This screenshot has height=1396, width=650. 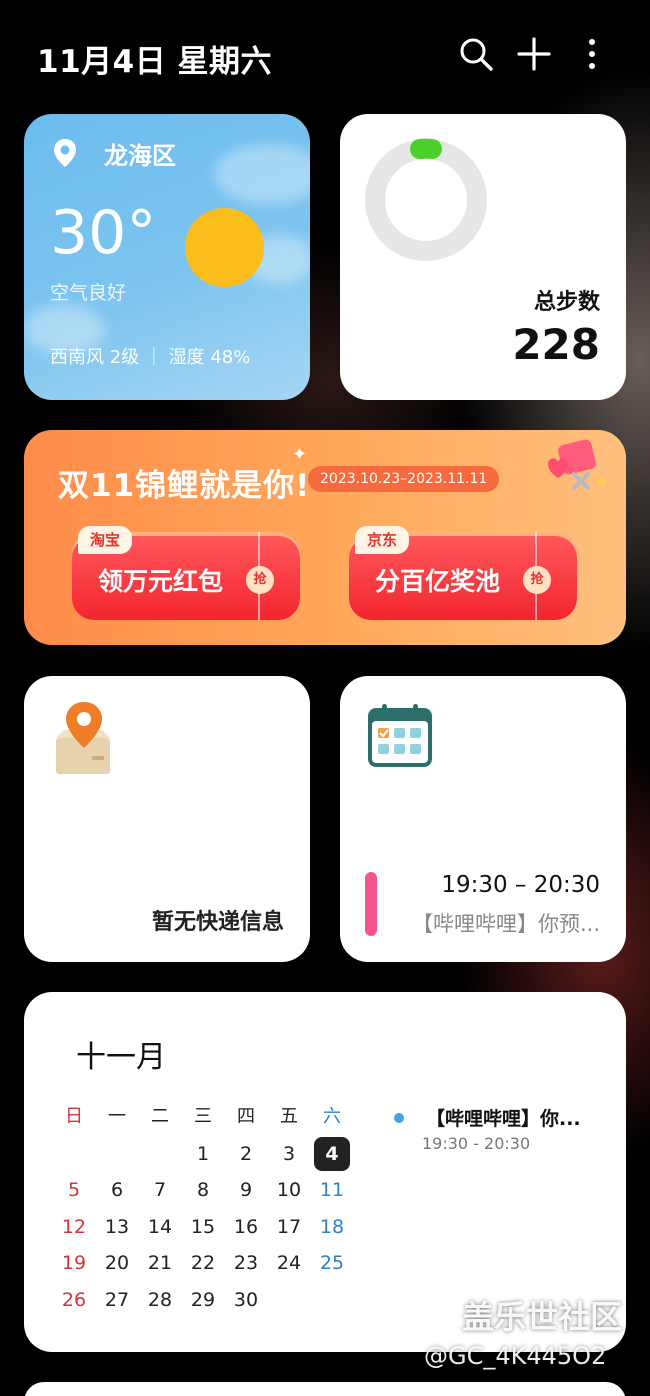 I want to click on step-counter-widget: 总步数 228, so click(x=483, y=257).